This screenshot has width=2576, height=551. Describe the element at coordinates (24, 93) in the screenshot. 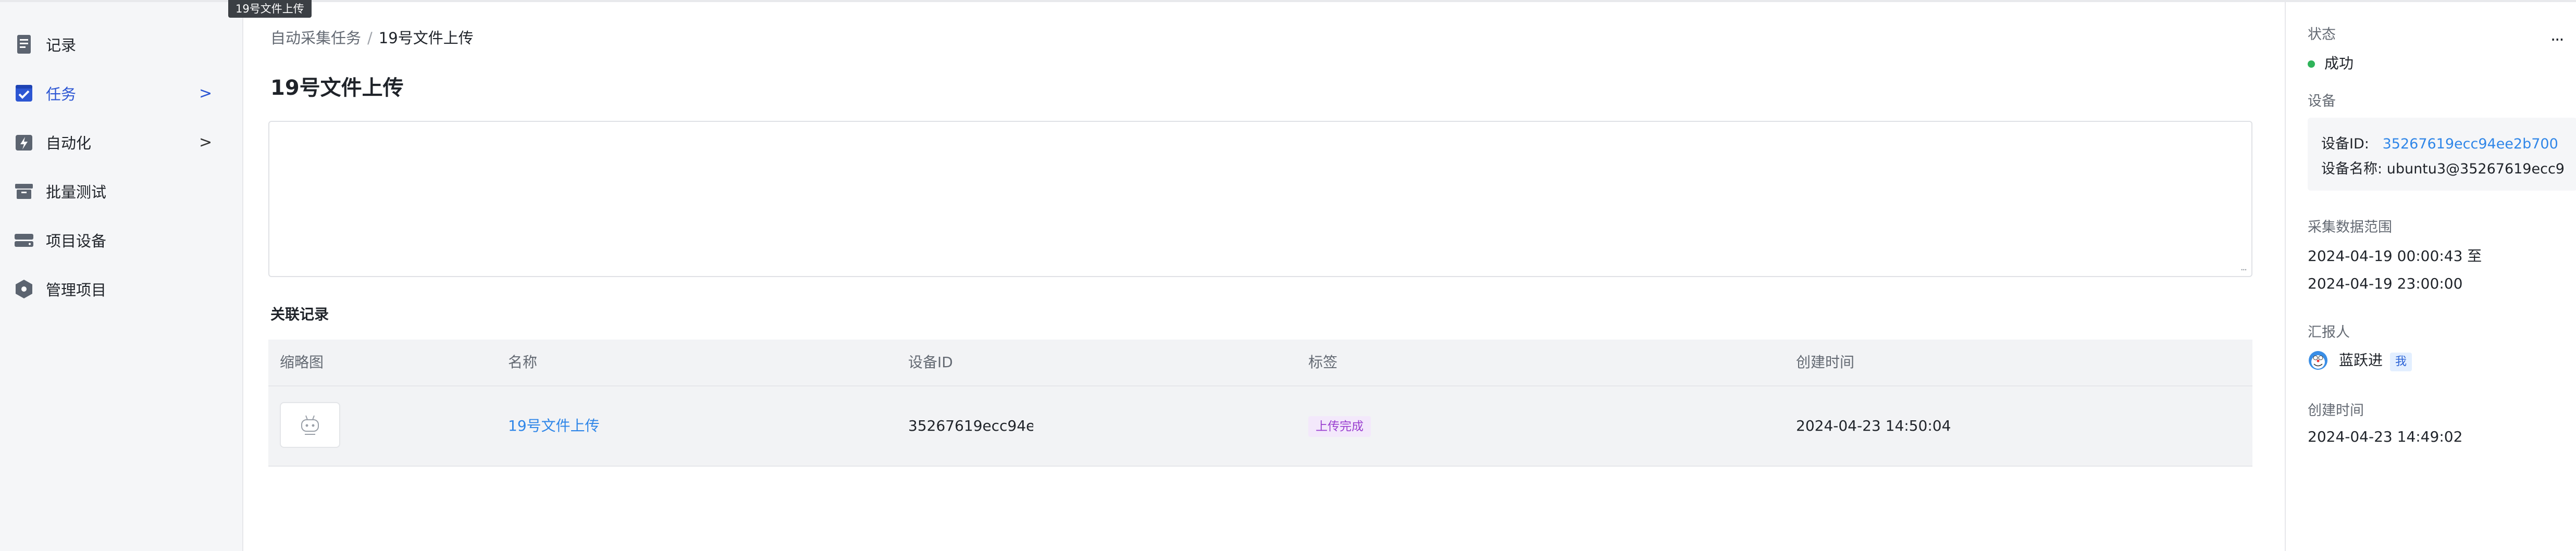

I see `task-check-icon` at that location.